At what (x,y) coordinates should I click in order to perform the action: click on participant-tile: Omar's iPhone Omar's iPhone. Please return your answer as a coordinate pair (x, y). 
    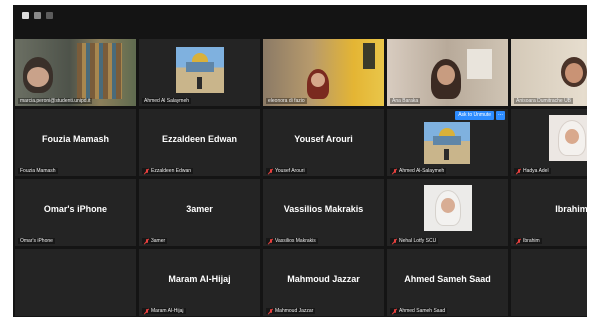
    Looking at the image, I should click on (75, 212).